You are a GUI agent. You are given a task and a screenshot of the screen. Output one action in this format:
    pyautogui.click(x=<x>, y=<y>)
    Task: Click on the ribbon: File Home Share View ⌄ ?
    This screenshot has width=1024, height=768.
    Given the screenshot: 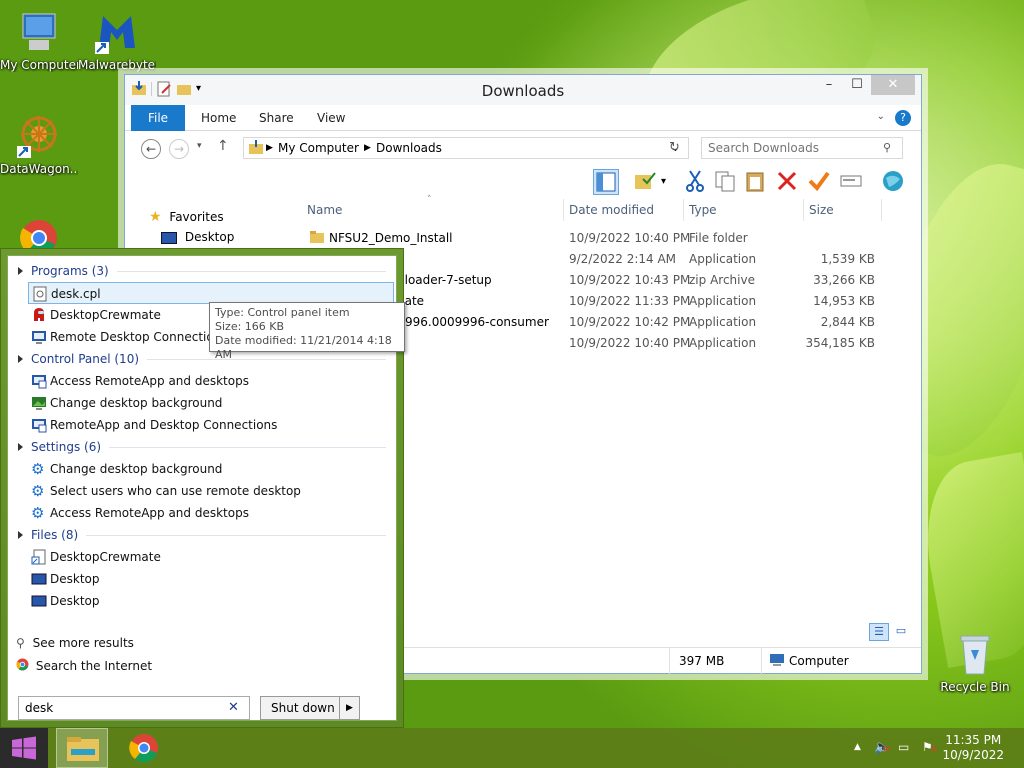 What is the action you would take?
    pyautogui.click(x=523, y=118)
    